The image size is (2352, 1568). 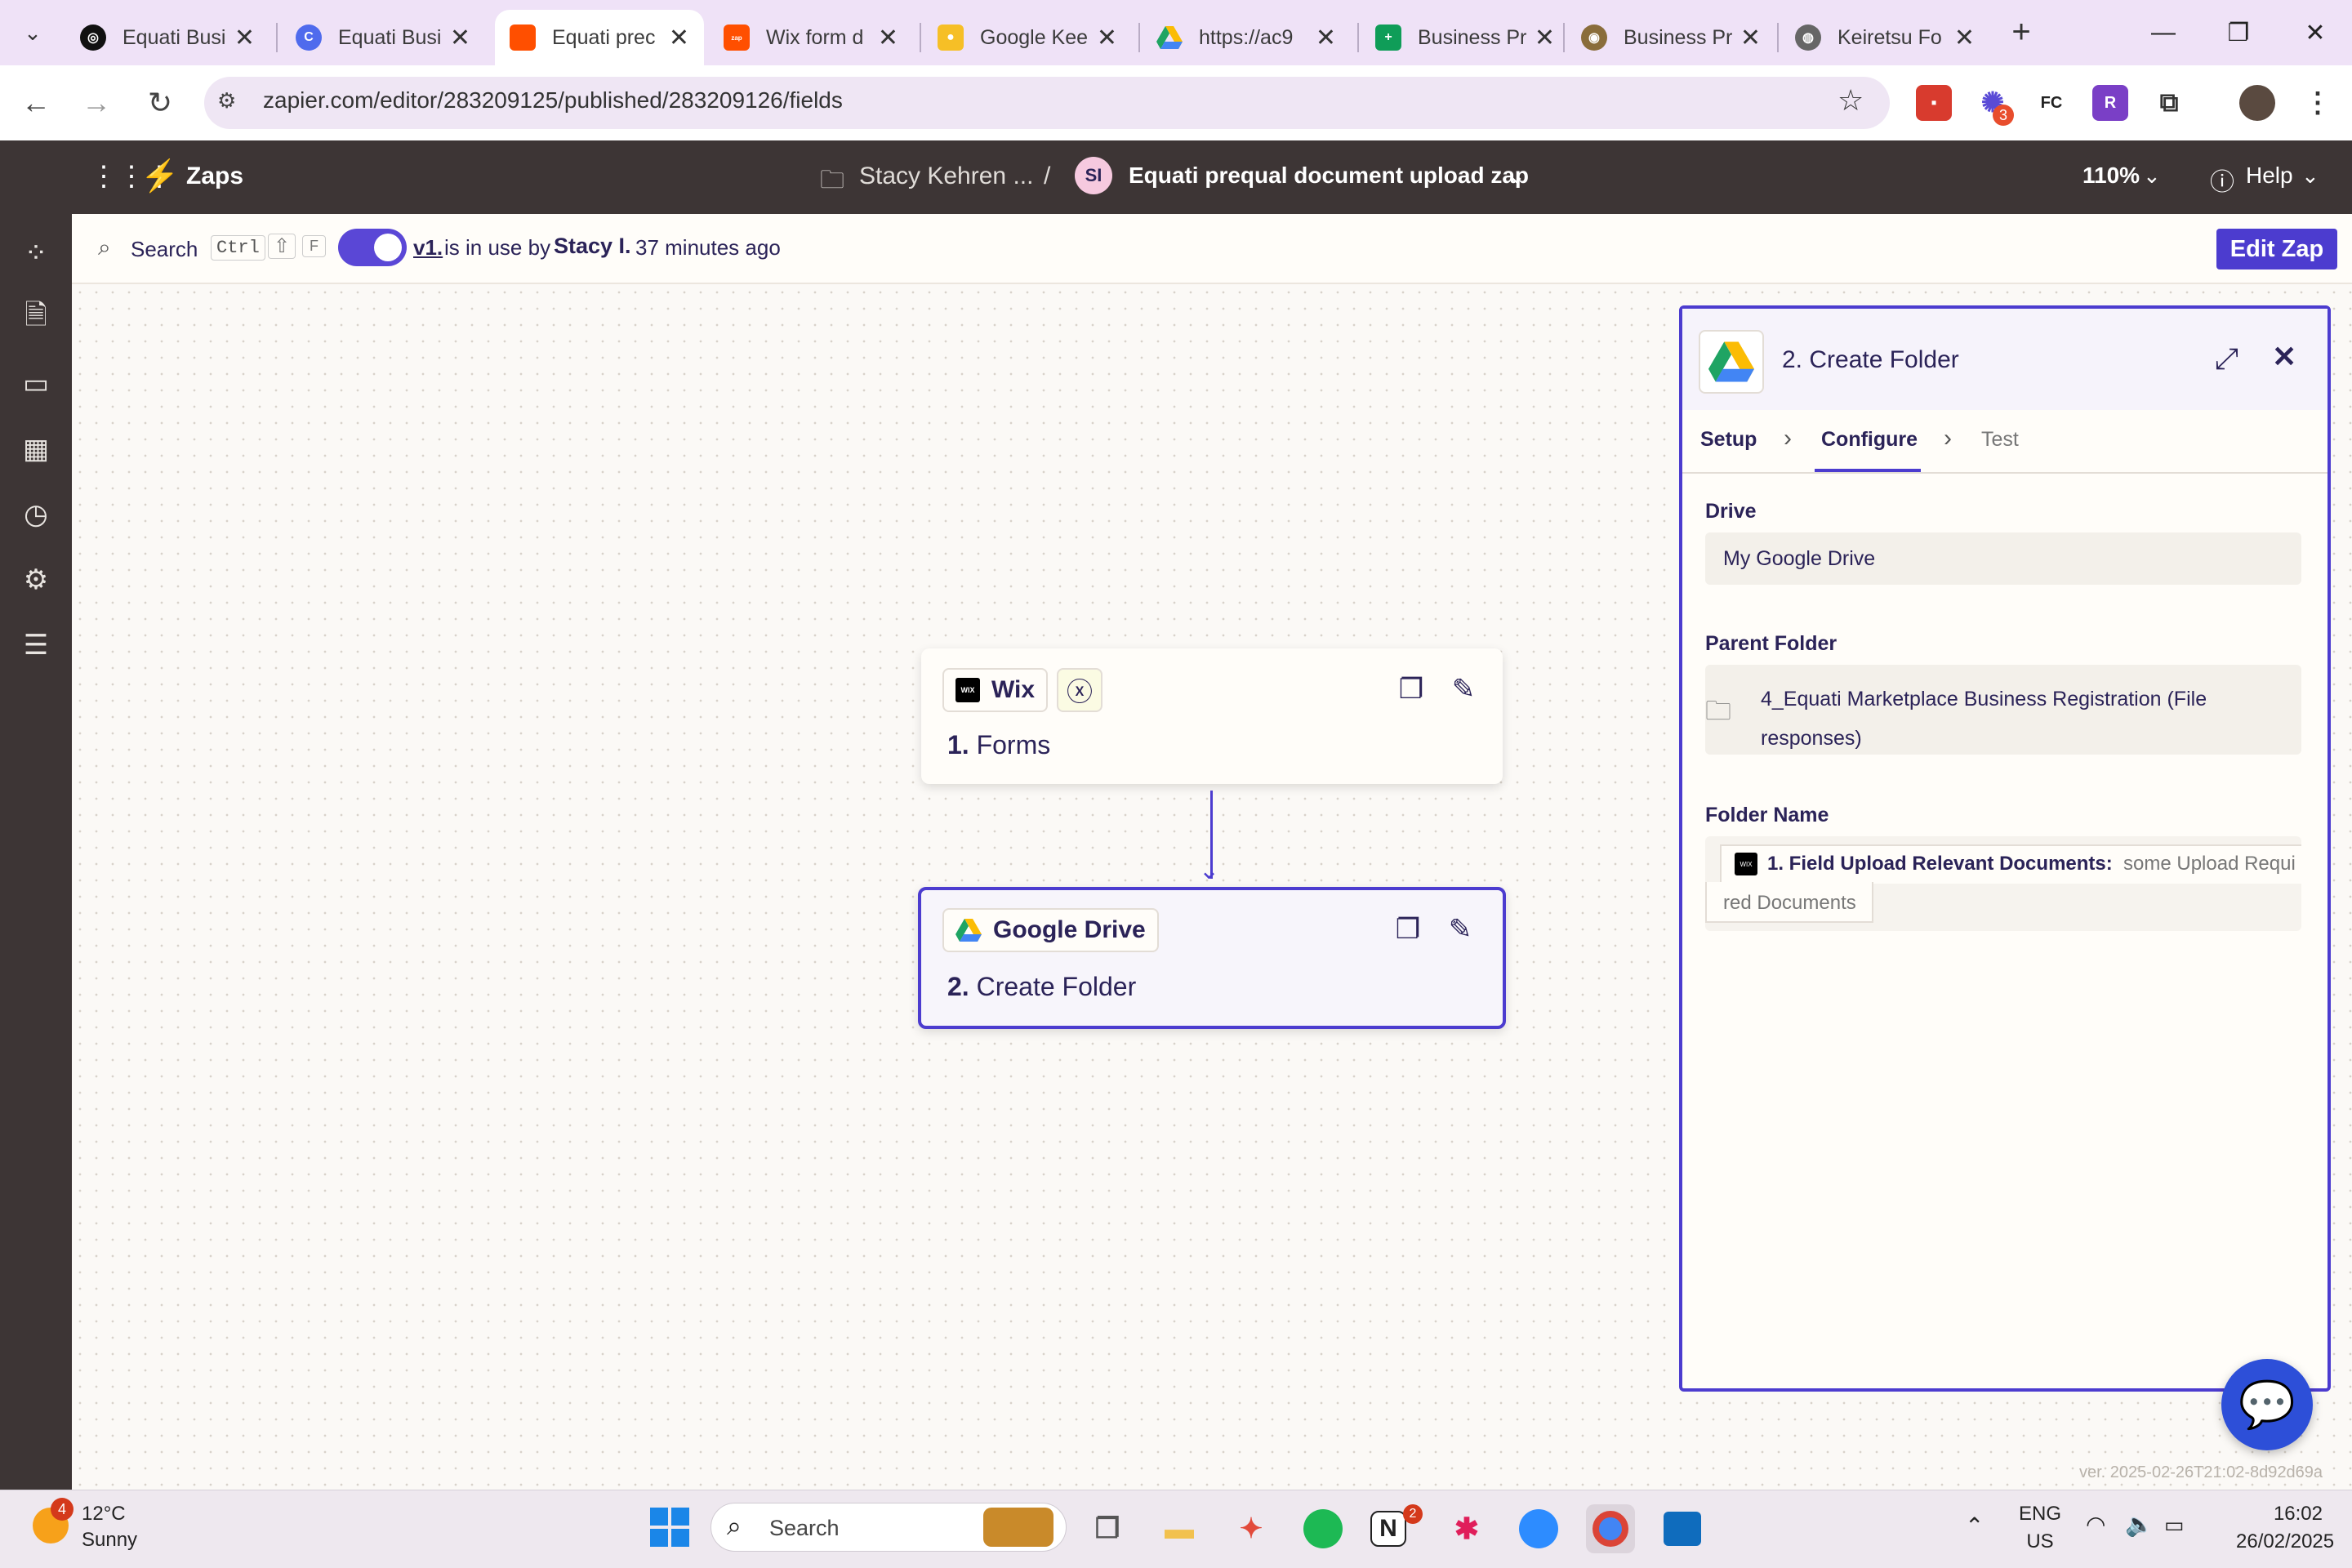 What do you see at coordinates (2318, 103) in the screenshot?
I see `browser-menu-icon: ⋮` at bounding box center [2318, 103].